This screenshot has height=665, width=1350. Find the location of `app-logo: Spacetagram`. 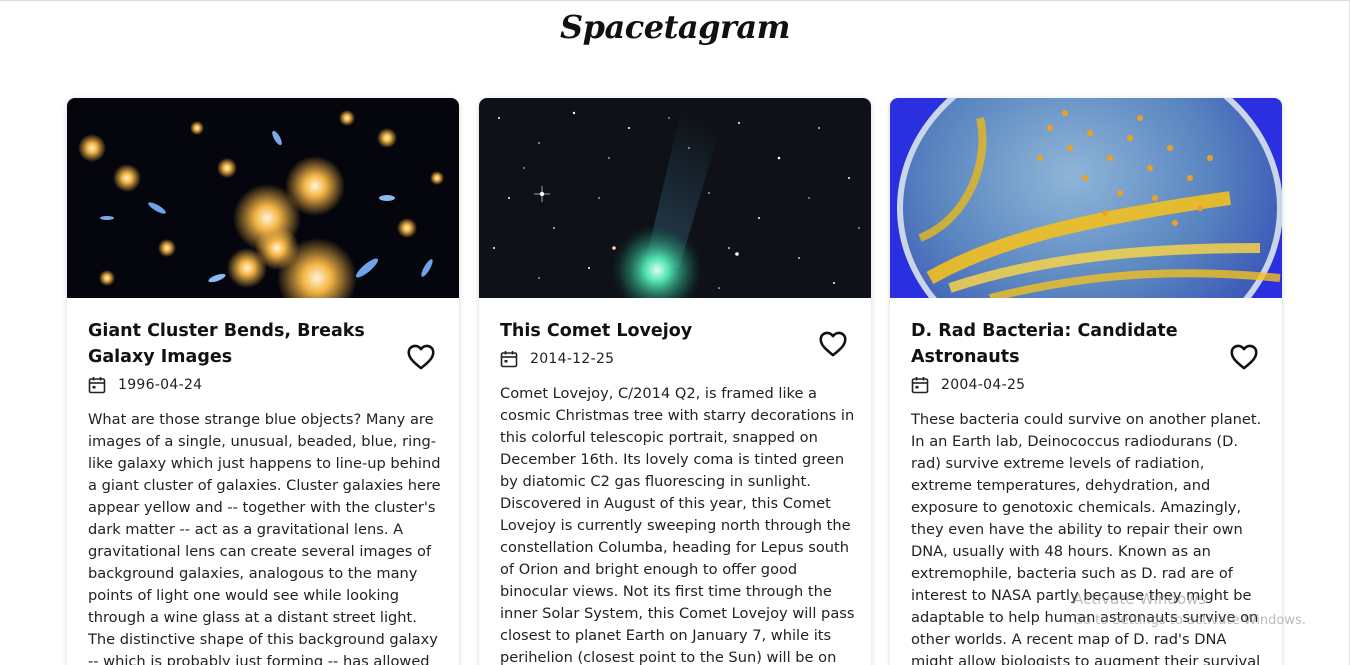

app-logo: Spacetagram is located at coordinates (675, 27).